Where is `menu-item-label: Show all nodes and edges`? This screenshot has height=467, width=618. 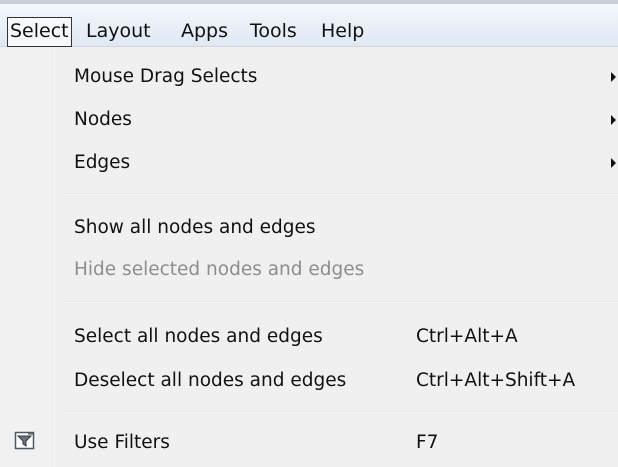
menu-item-label: Show all nodes and edges is located at coordinates (195, 227).